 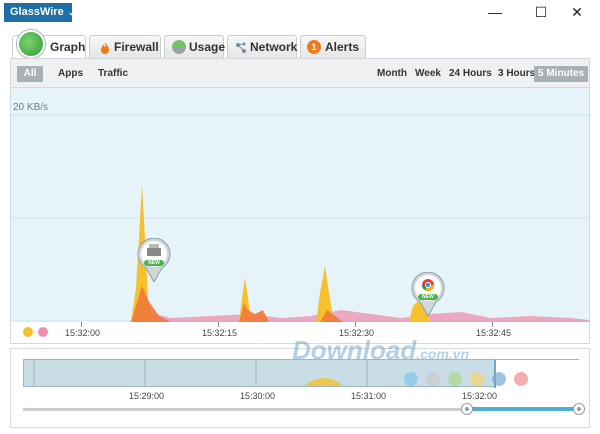 I want to click on timeline-label: 15:32:00, so click(x=480, y=396).